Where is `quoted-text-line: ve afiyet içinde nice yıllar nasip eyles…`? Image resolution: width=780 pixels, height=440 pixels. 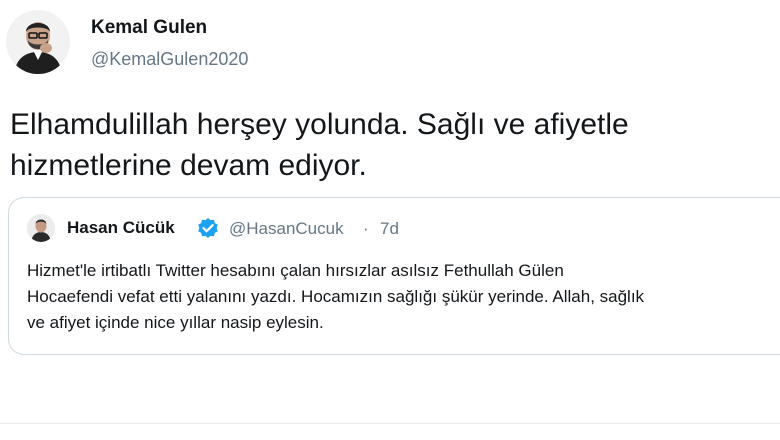
quoted-text-line: ve afiyet içinde nice yıllar nasip eyles… is located at coordinates (175, 322).